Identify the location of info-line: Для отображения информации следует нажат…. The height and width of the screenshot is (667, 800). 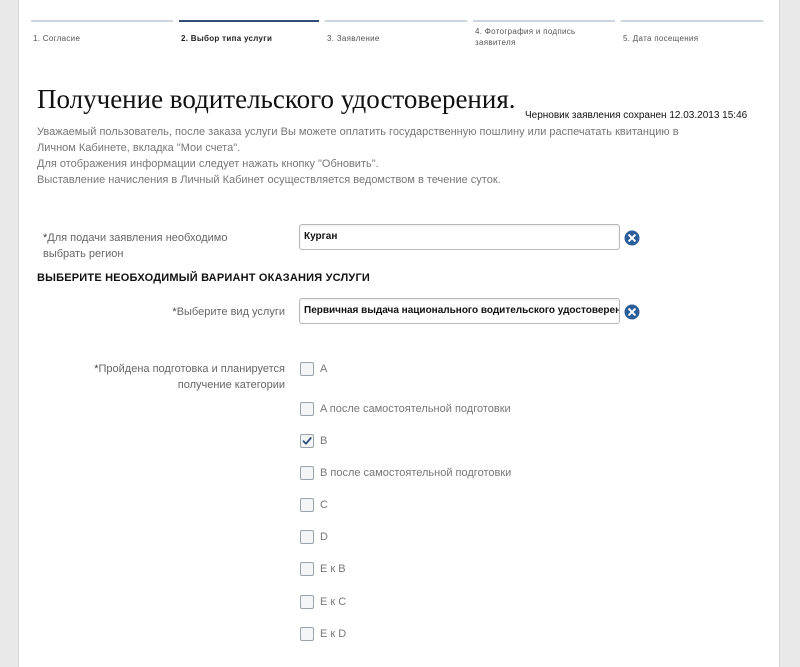
(208, 164).